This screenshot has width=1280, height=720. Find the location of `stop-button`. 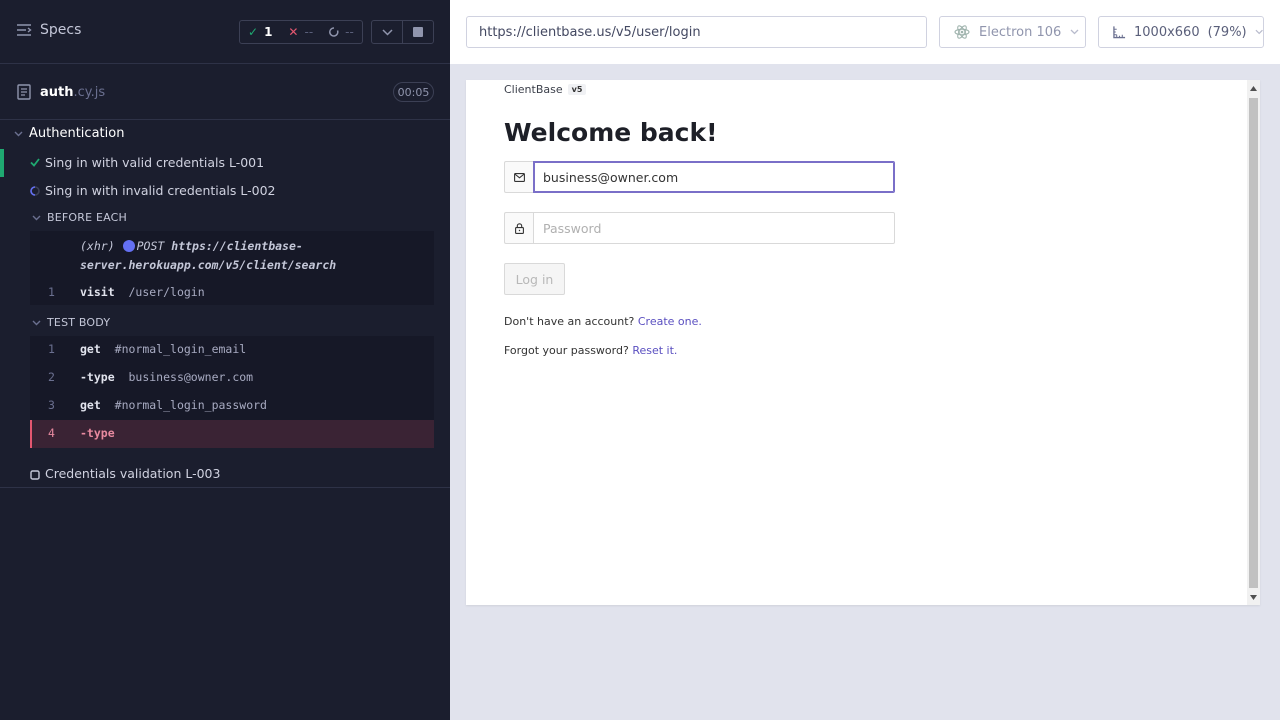

stop-button is located at coordinates (417, 32).